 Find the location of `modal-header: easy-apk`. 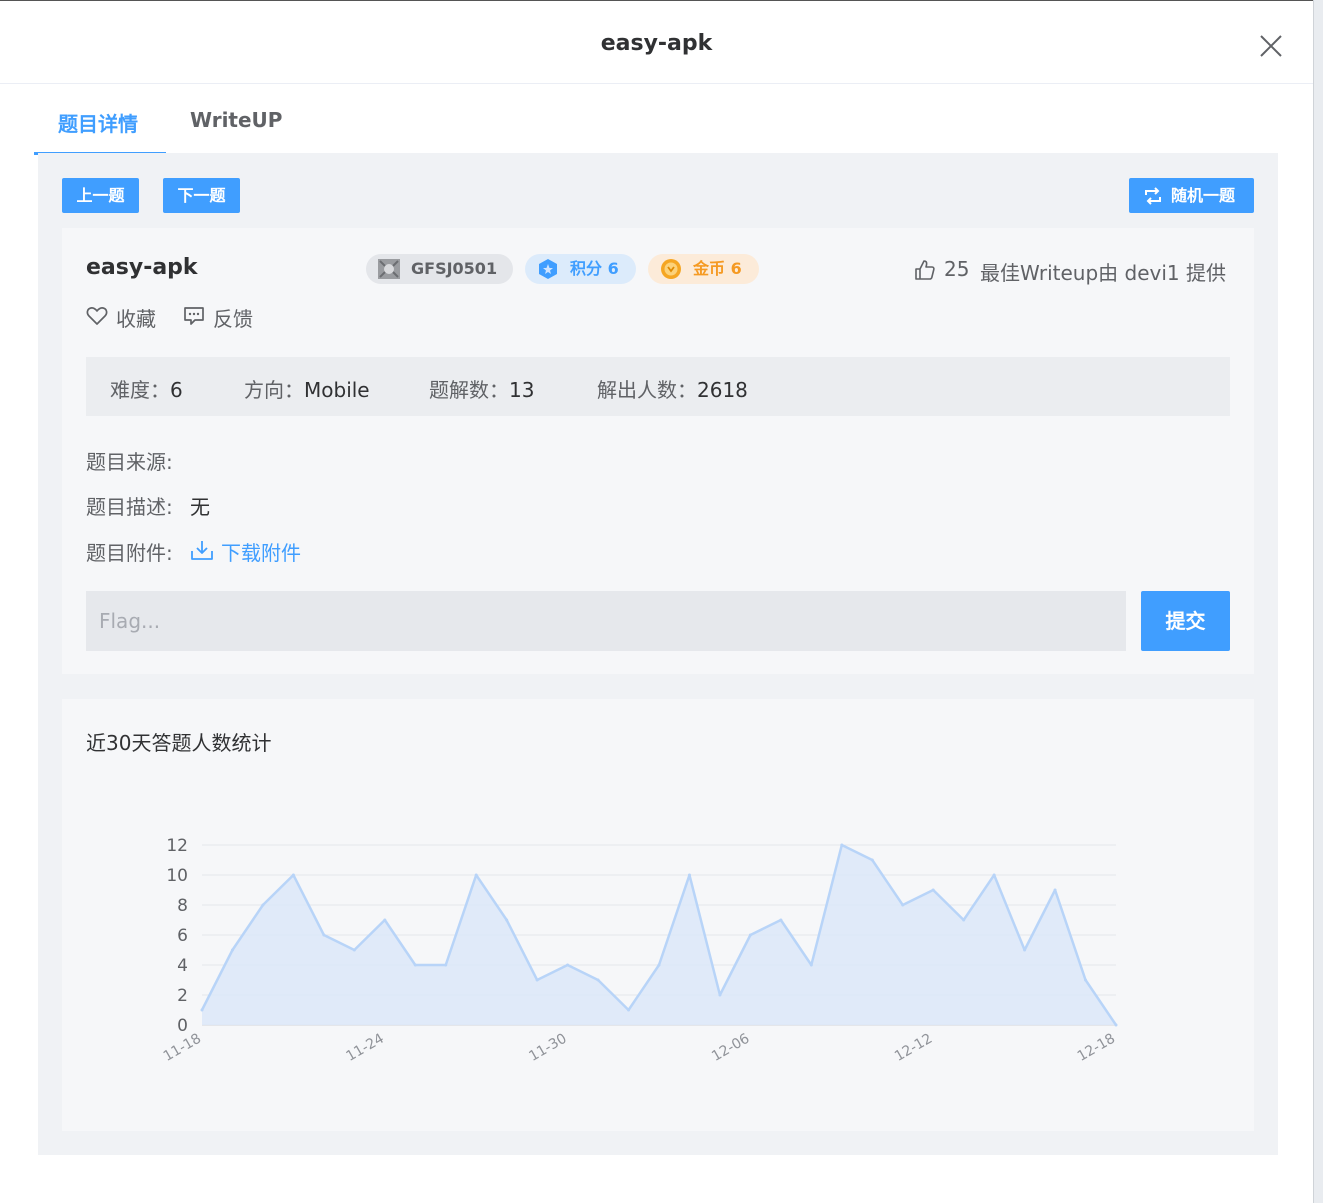

modal-header: easy-apk is located at coordinates (656, 42).